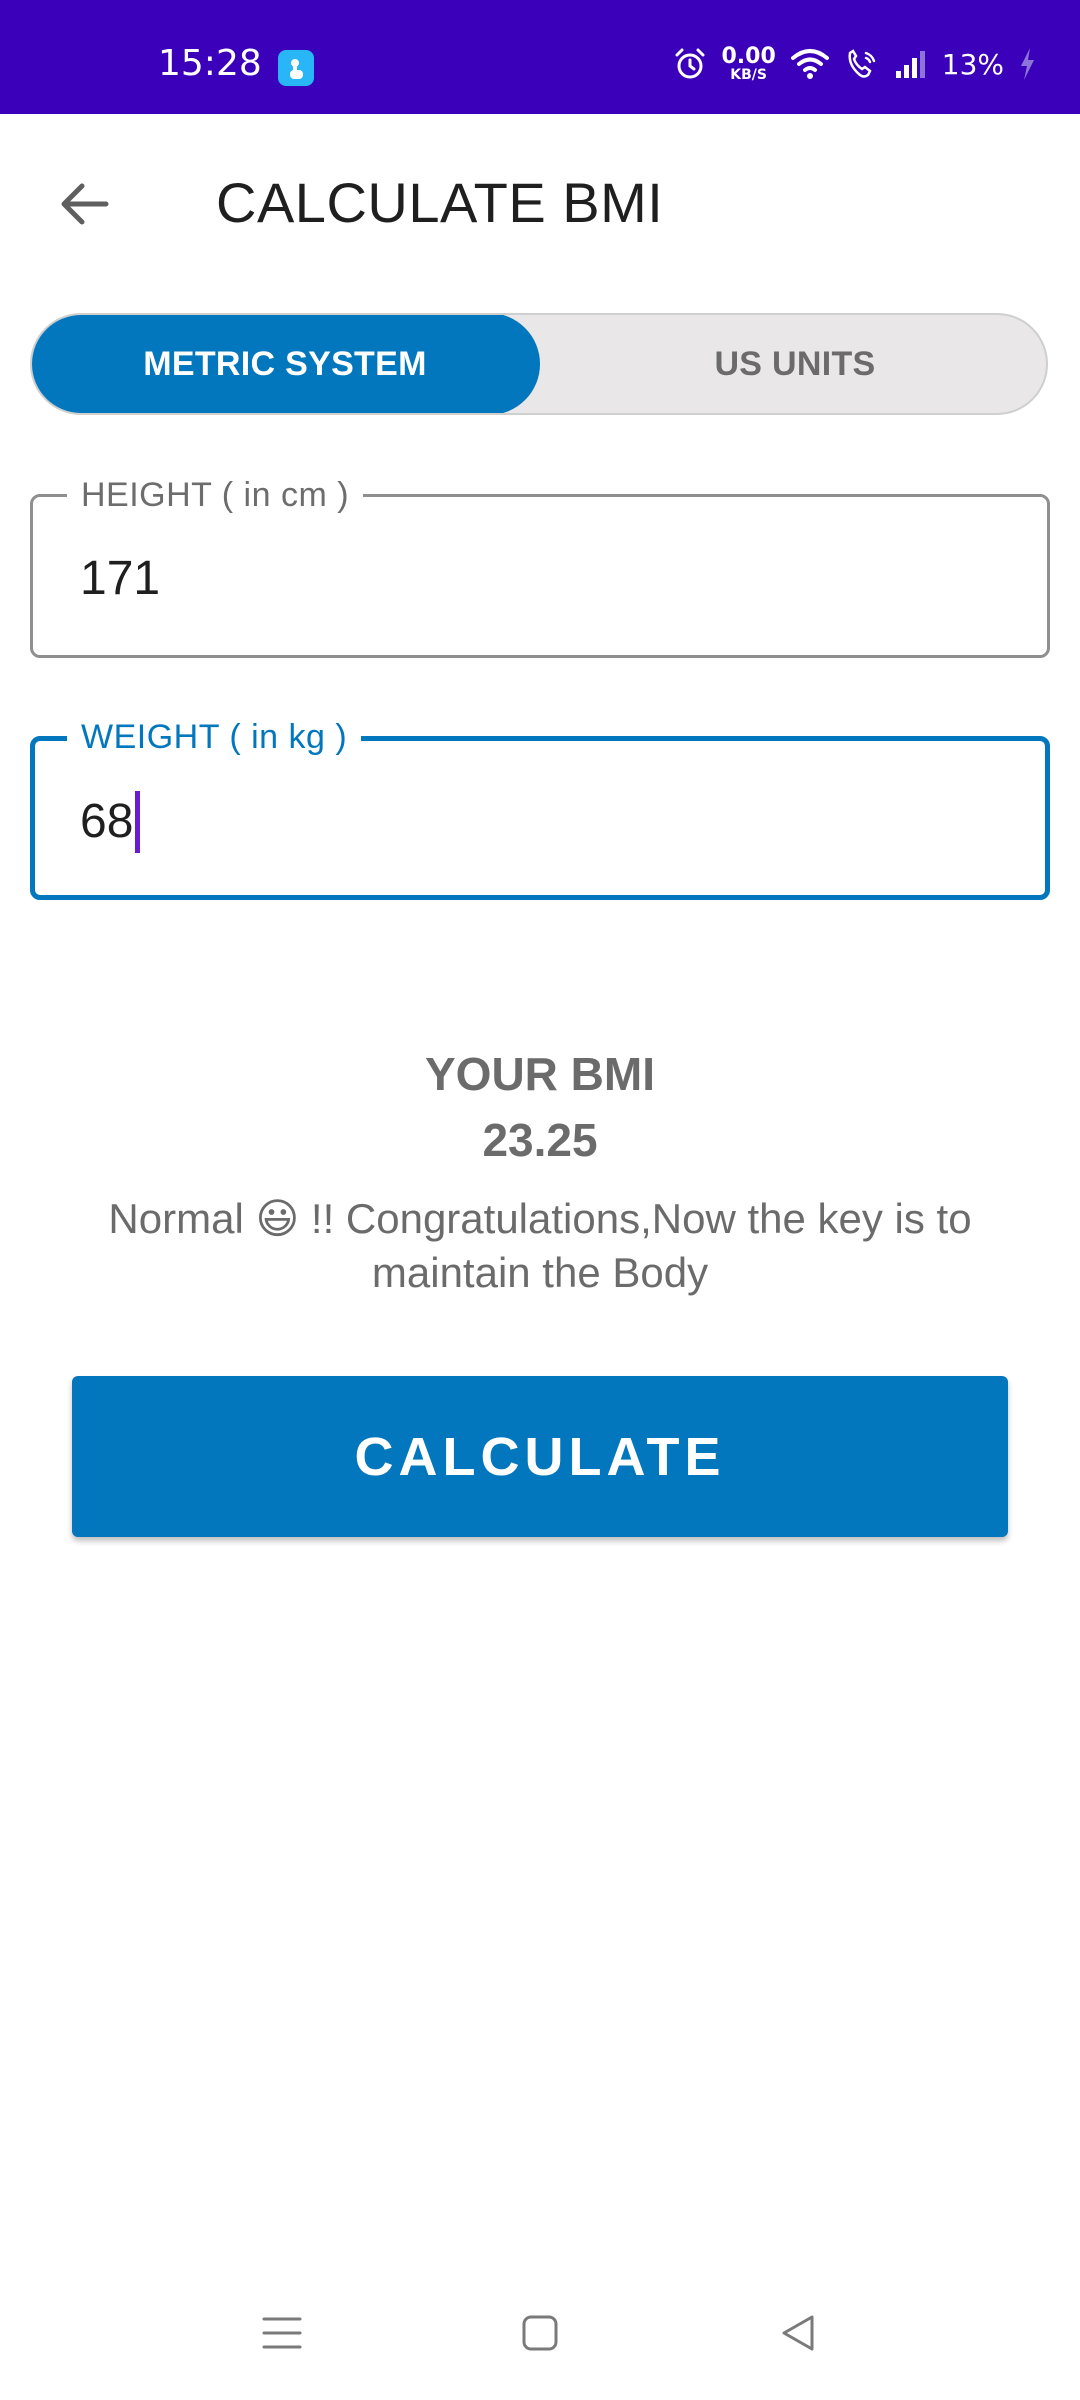  I want to click on weight-input: 68, so click(110, 822).